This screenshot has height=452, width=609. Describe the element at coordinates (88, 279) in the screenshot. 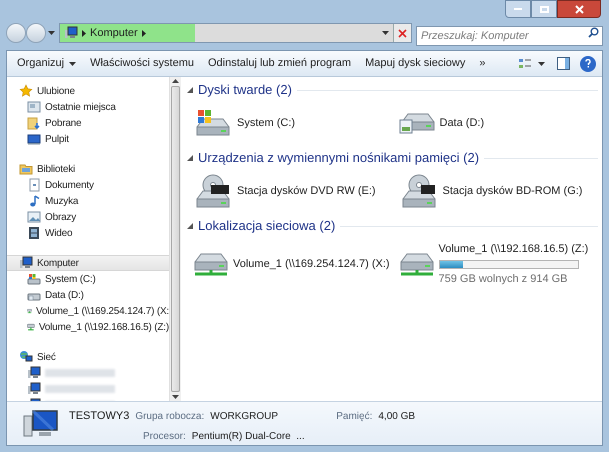

I see `nav-item: System (C:)` at that location.